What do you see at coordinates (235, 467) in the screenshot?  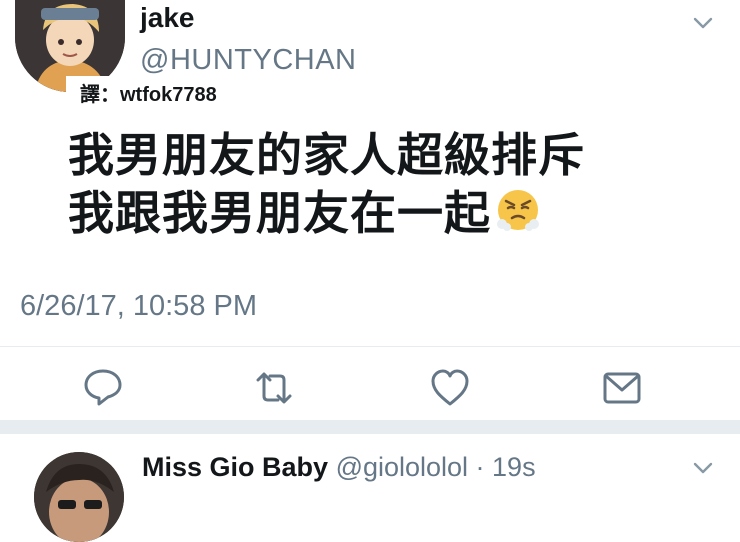 I see `reply-display-name: Miss Gio Baby` at bounding box center [235, 467].